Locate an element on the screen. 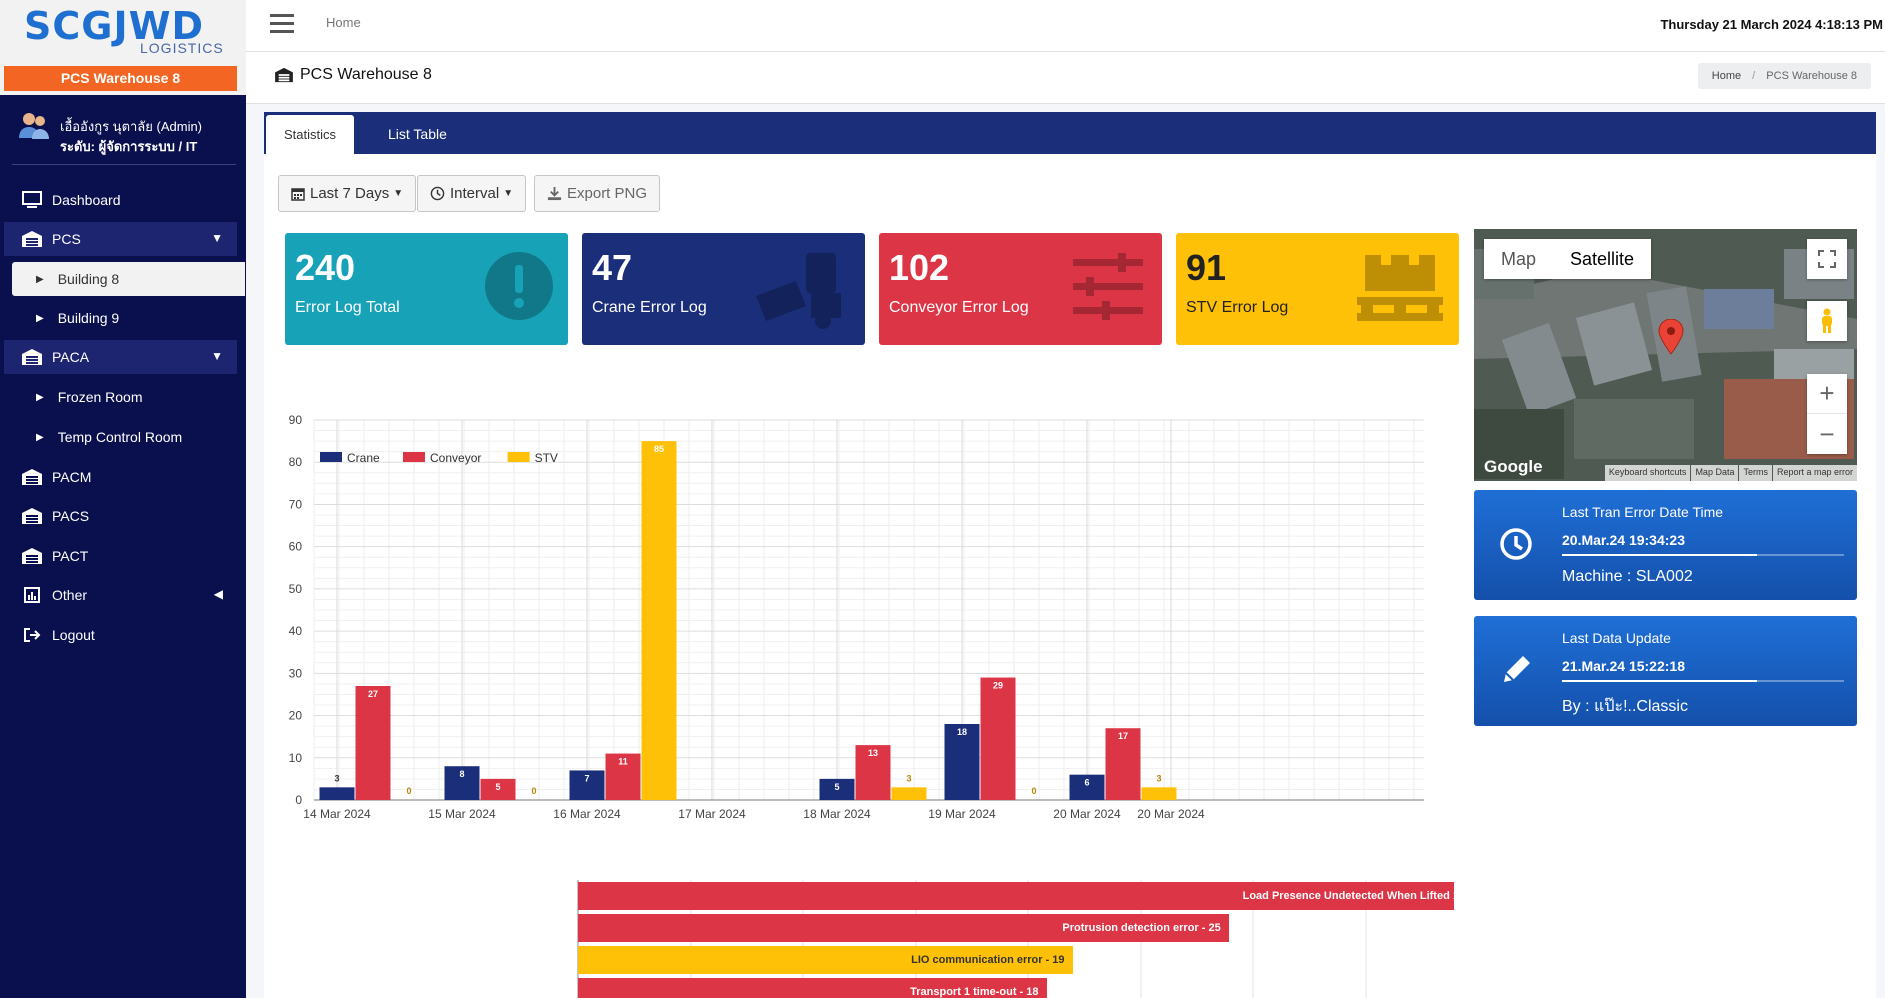 Image resolution: width=1885 pixels, height=998 pixels. tab-list-table: List Table is located at coordinates (417, 134).